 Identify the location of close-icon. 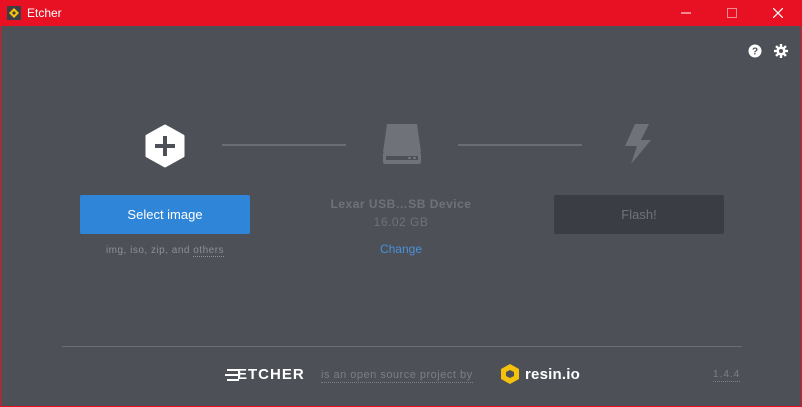
(778, 13).